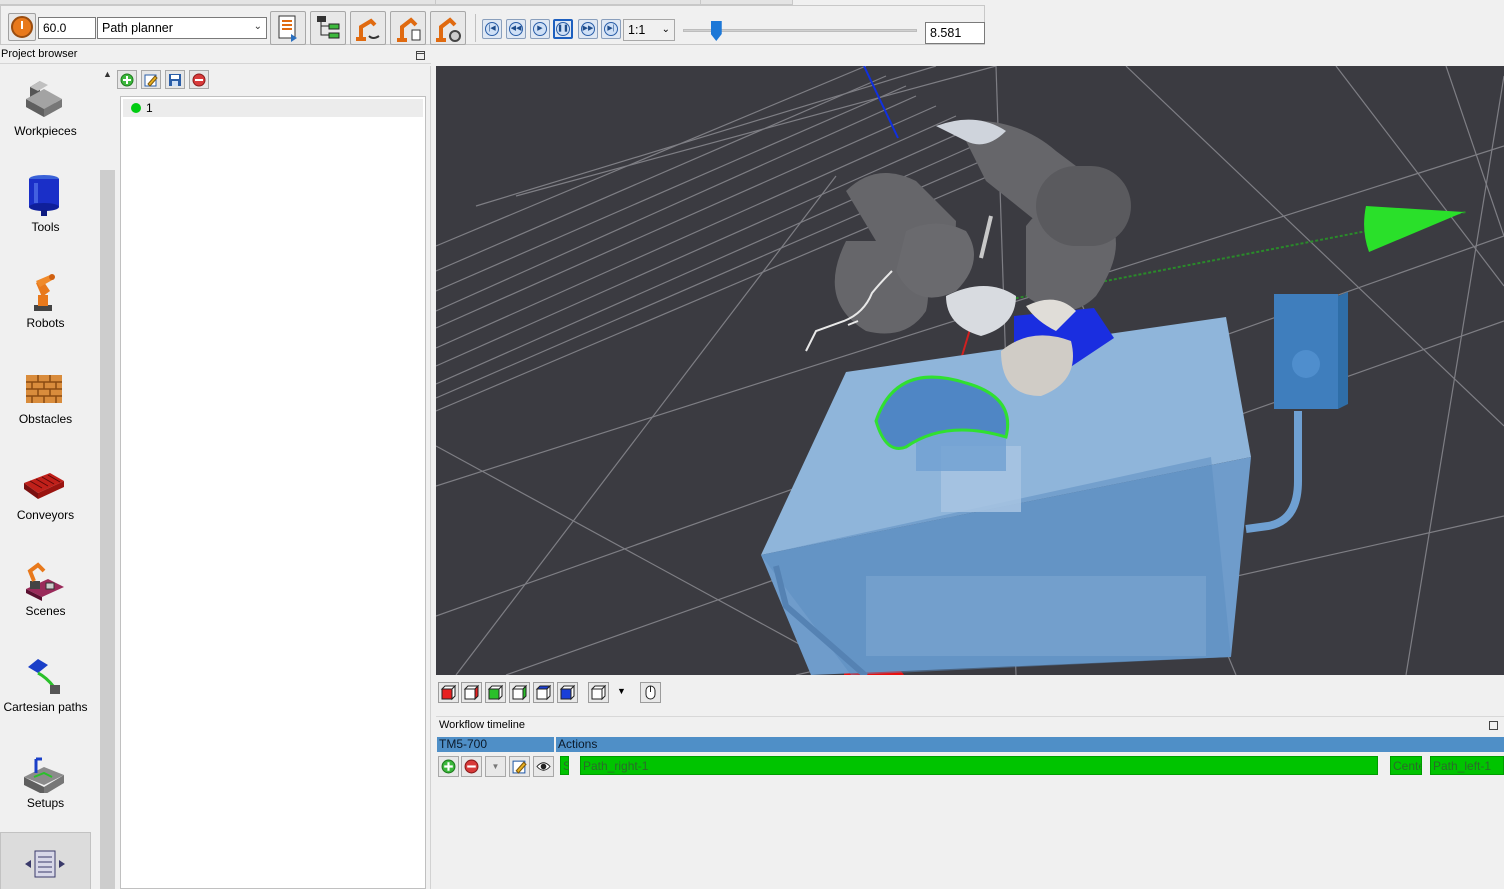 The width and height of the screenshot is (1504, 889). What do you see at coordinates (257, 26) in the screenshot?
I see `chevron-down-icon: ⌄` at bounding box center [257, 26].